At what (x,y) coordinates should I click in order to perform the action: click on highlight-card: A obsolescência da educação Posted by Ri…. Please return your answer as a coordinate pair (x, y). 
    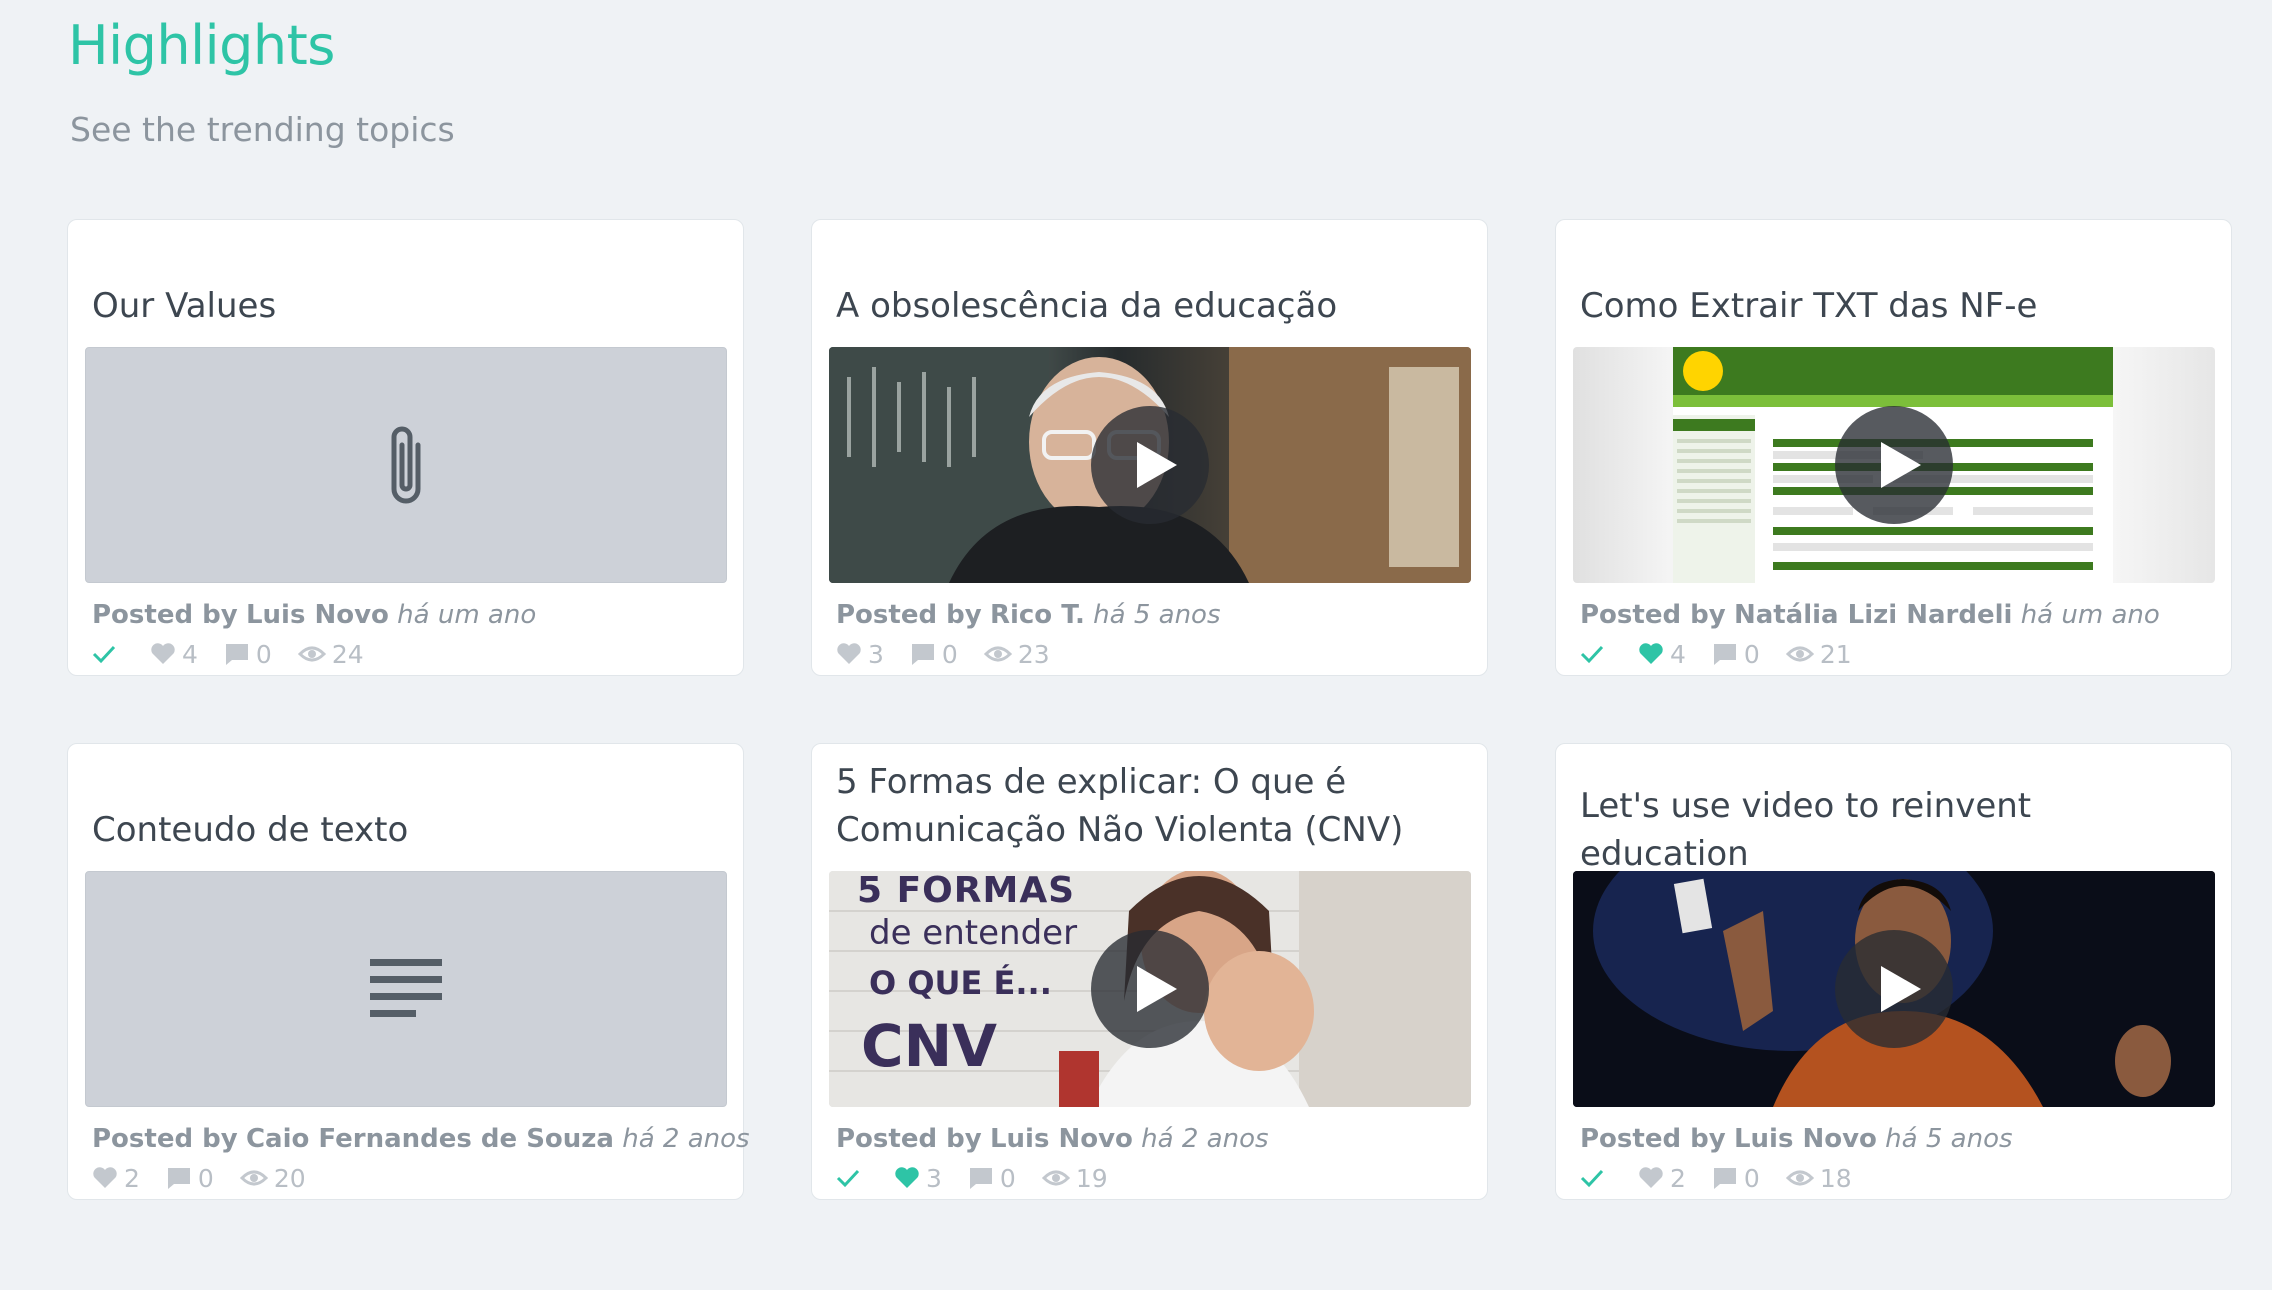
    Looking at the image, I should click on (1149, 447).